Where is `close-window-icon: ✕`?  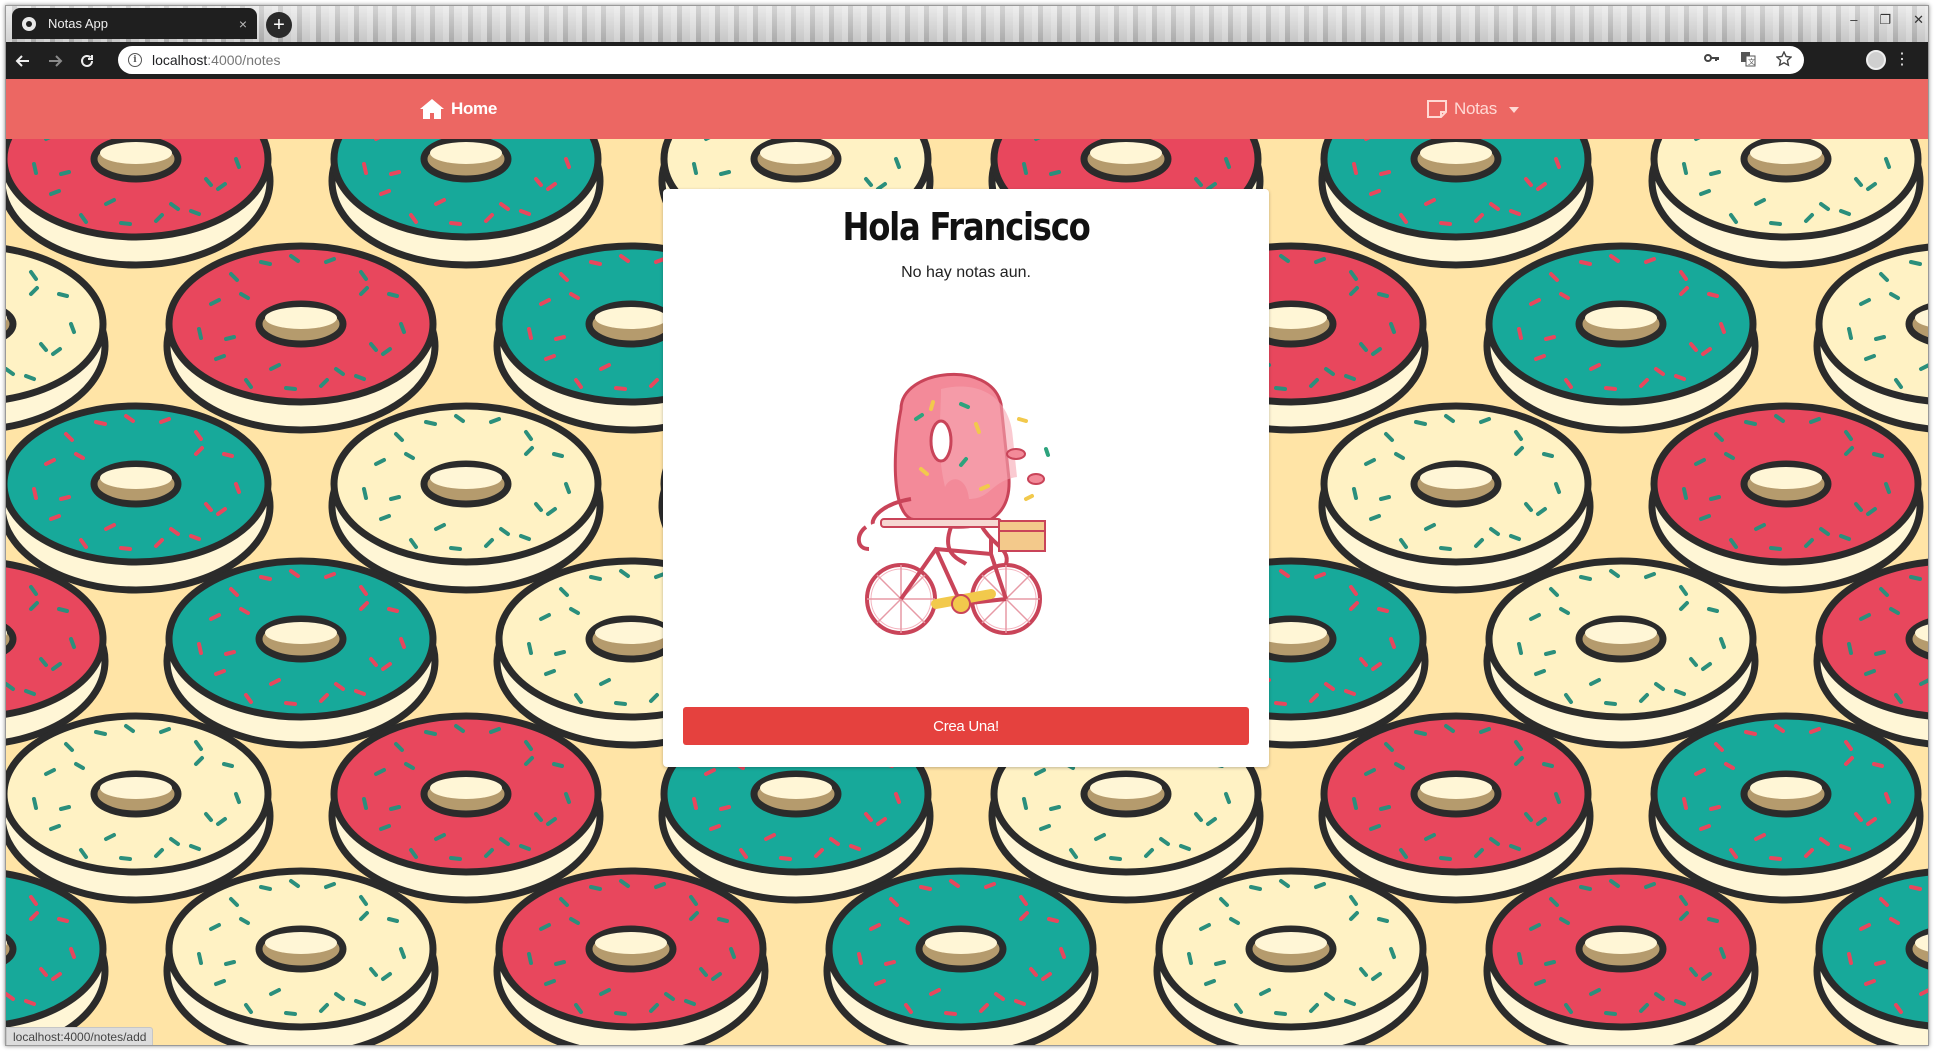
close-window-icon: ✕ is located at coordinates (1918, 20).